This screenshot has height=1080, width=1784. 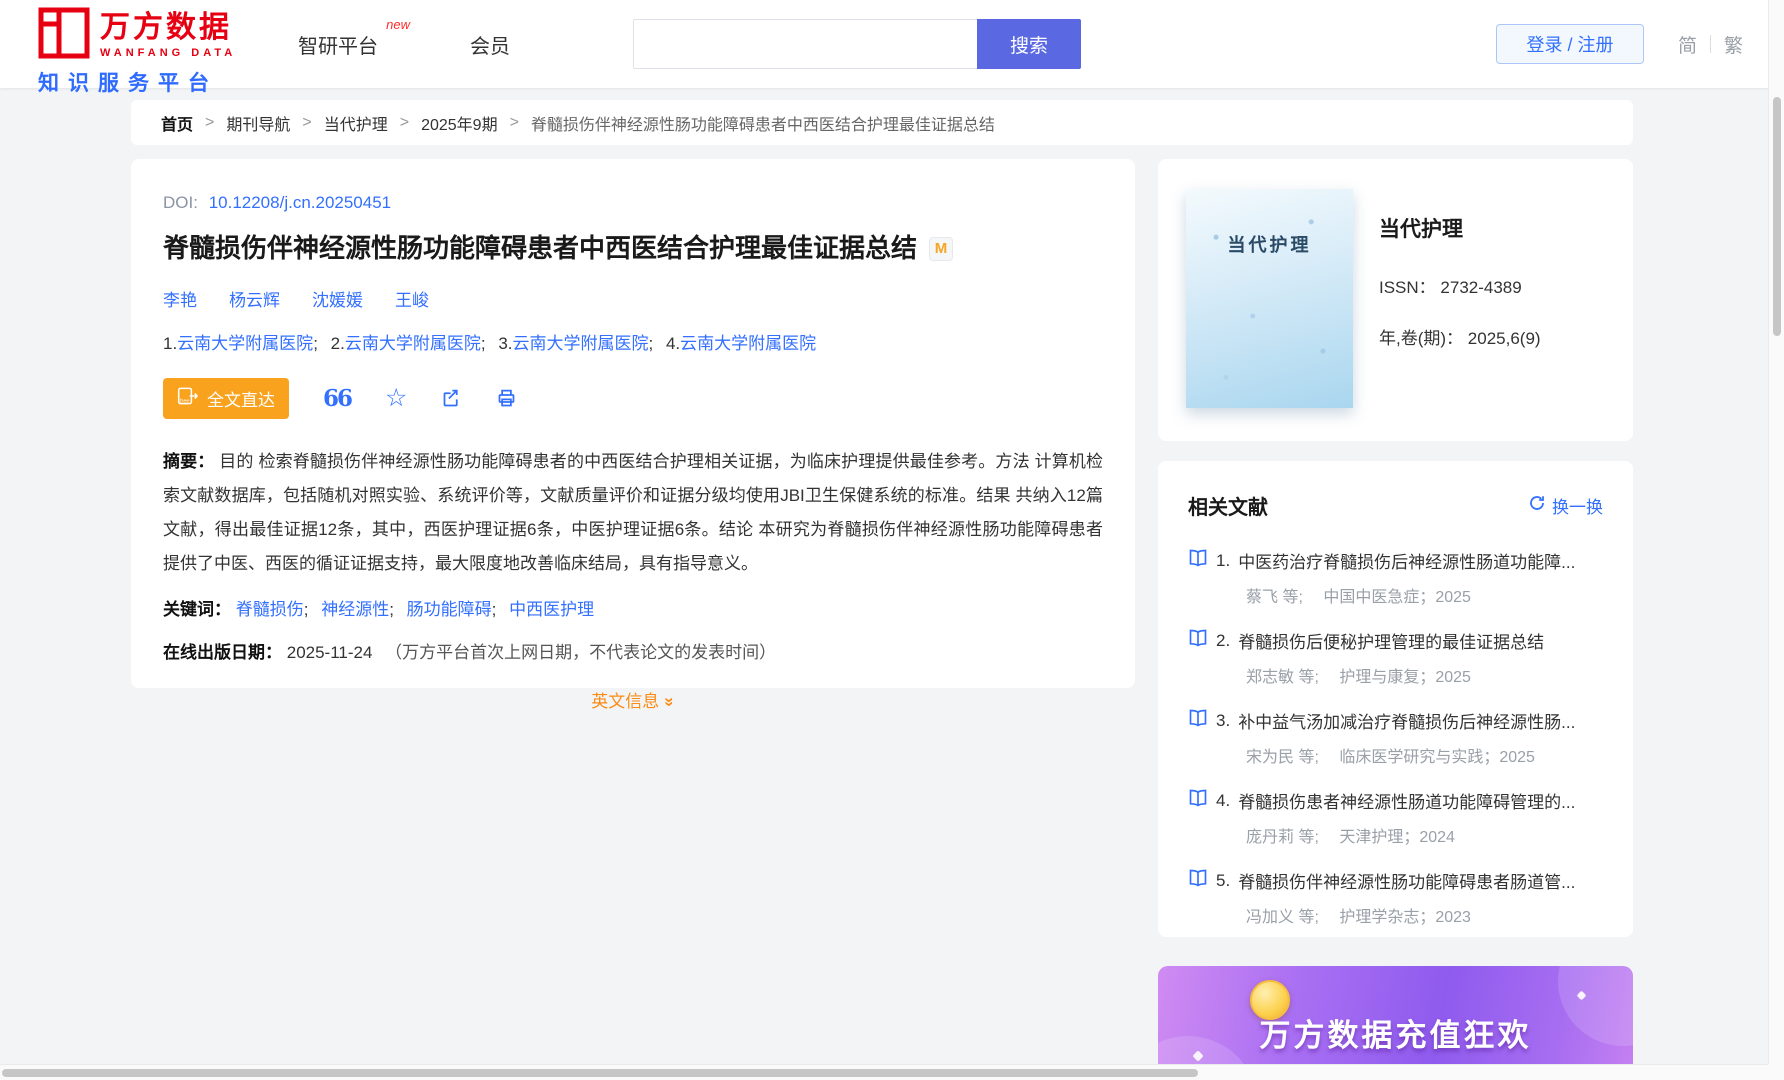 I want to click on keywords-label: 关键词：, so click(x=197, y=610).